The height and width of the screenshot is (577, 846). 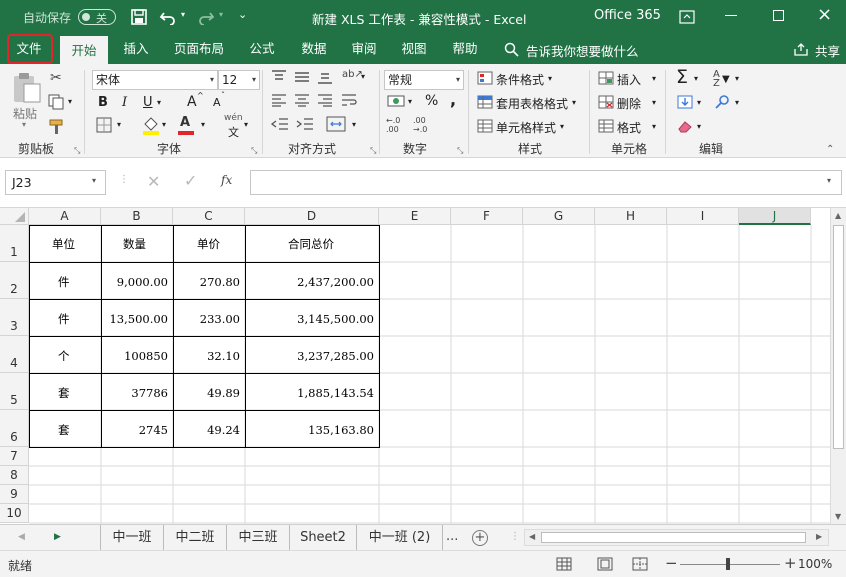 What do you see at coordinates (220, 282) in the screenshot?
I see `table-cell: 270.80` at bounding box center [220, 282].